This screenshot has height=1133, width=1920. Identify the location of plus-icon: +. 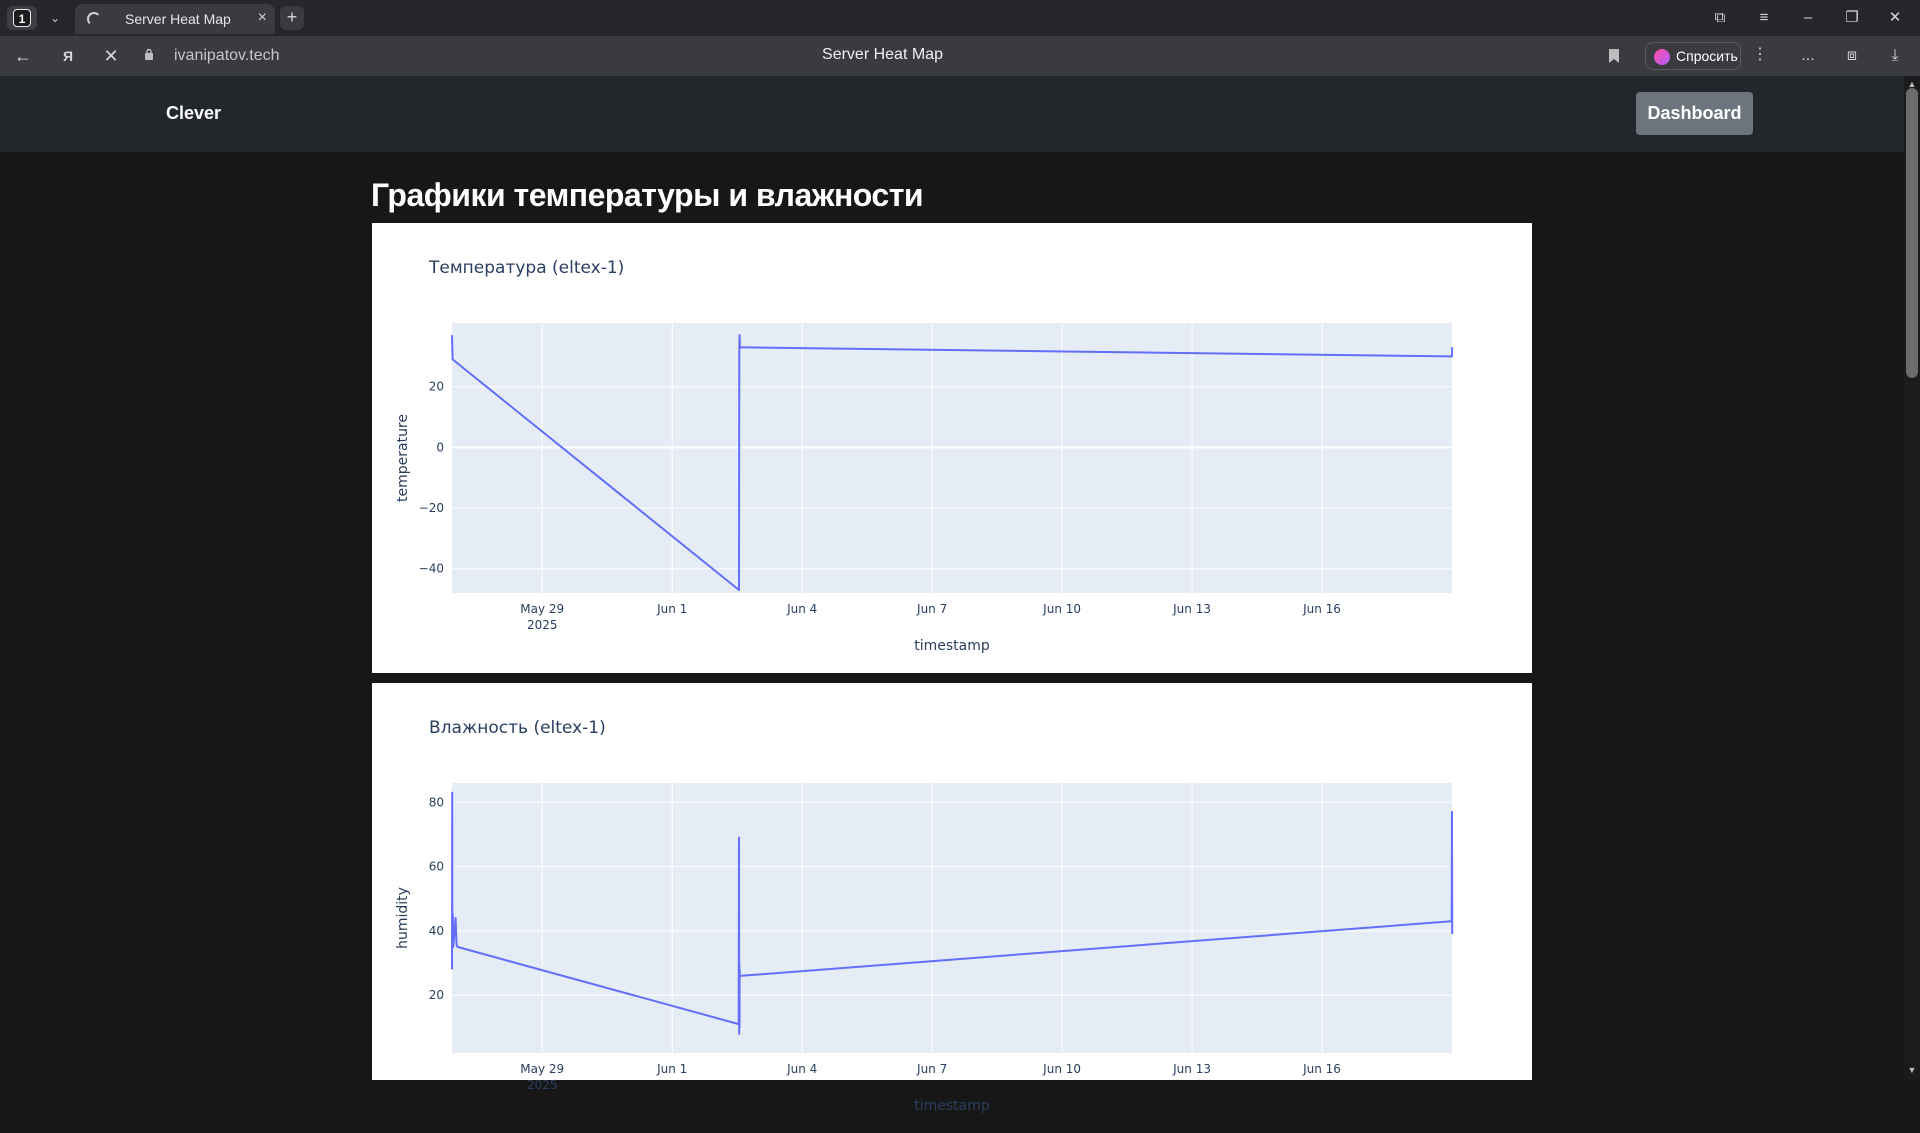
(292, 18).